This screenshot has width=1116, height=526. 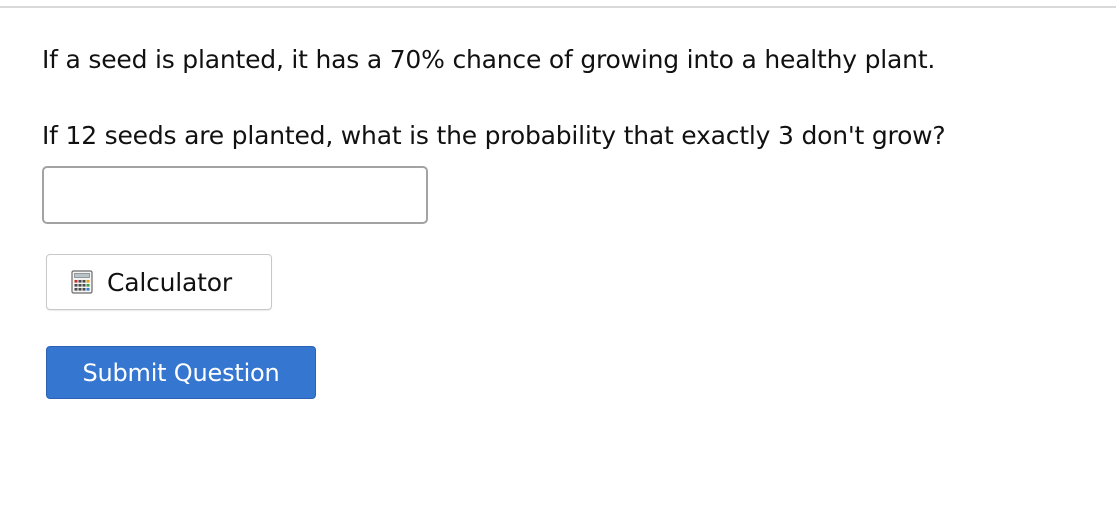 What do you see at coordinates (235, 195) in the screenshot?
I see `answer-input` at bounding box center [235, 195].